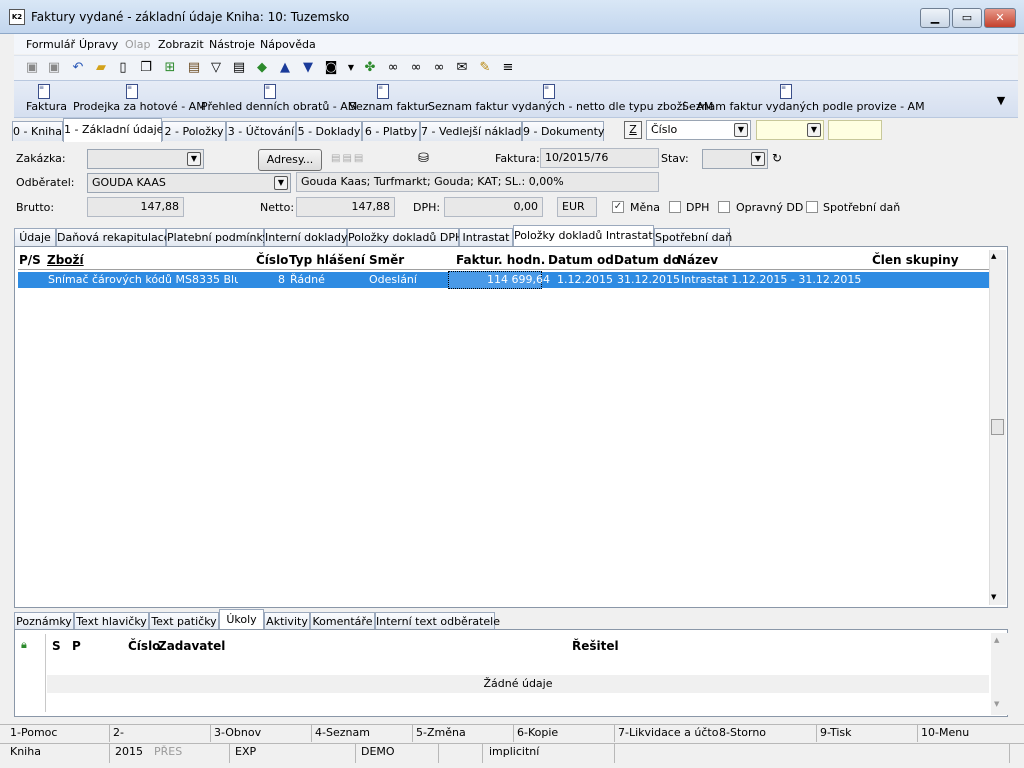 This screenshot has height=768, width=1024. I want to click on tab-uctovani: 3 - Účtování, so click(261, 131).